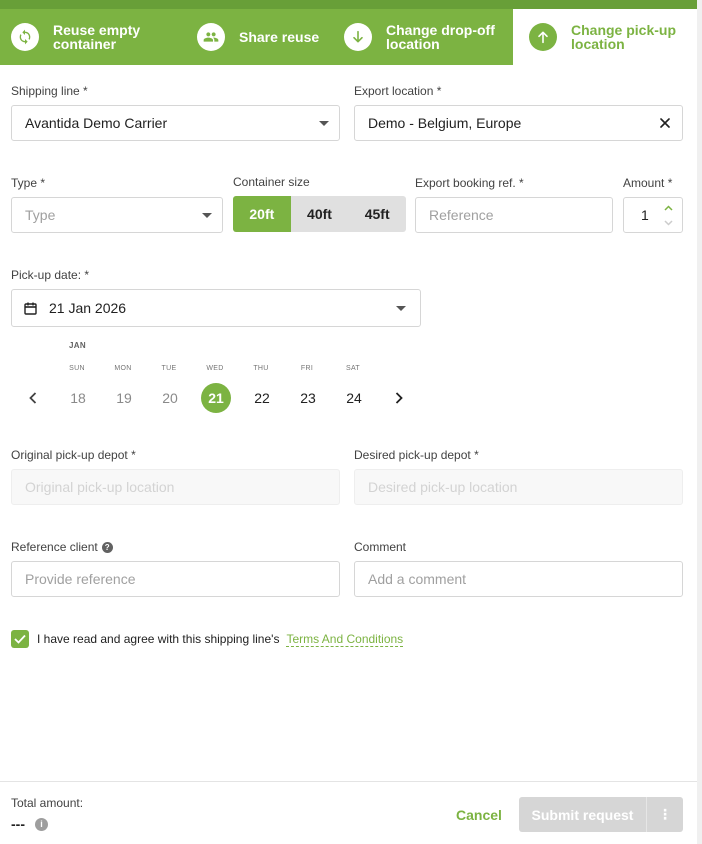  I want to click on calendar-day: 24, so click(354, 398).